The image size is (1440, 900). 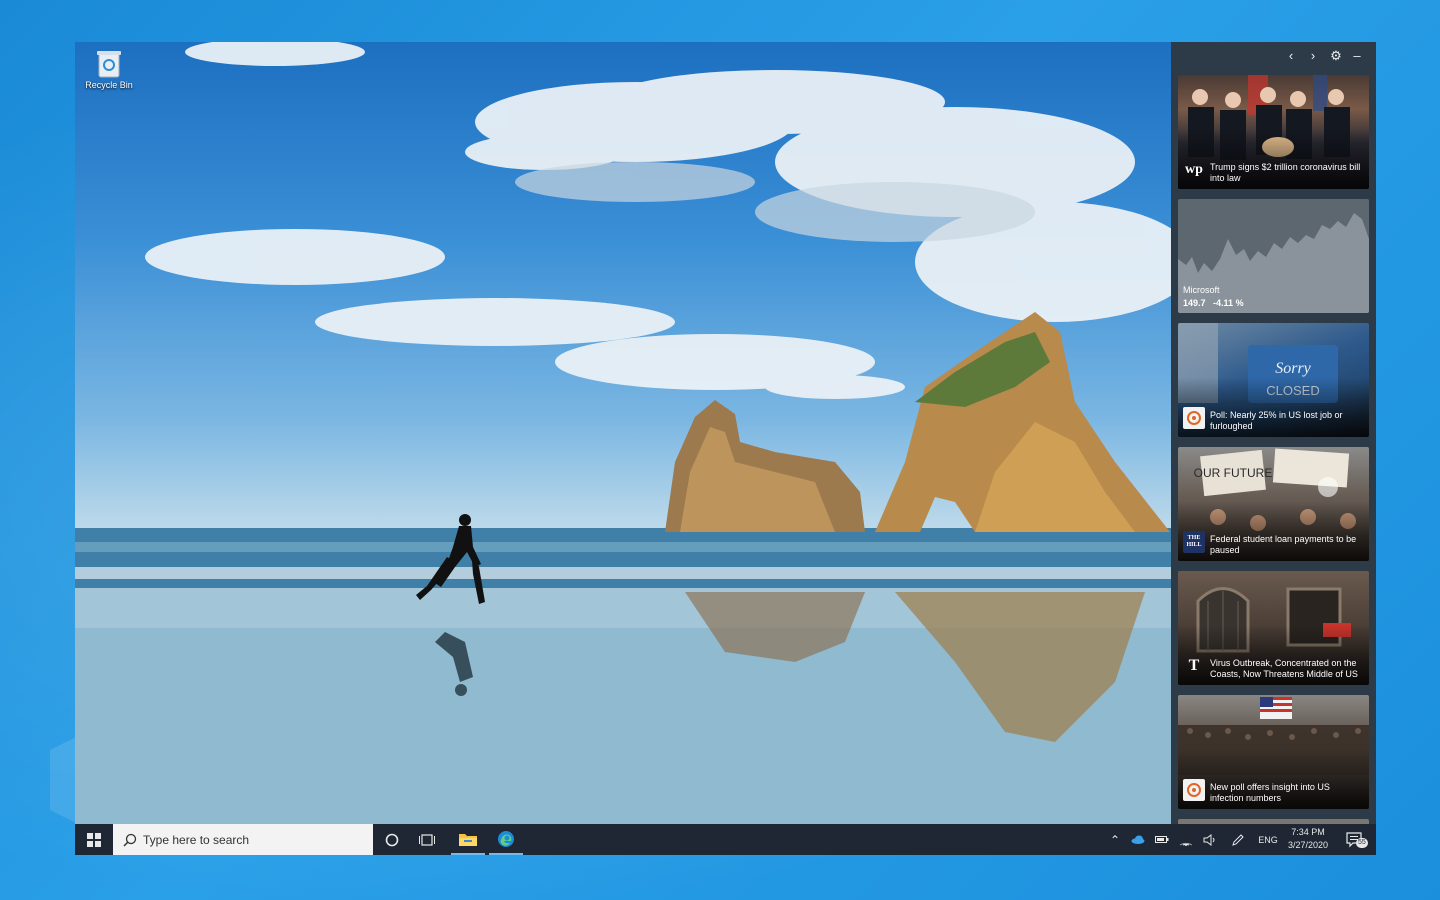 What do you see at coordinates (109, 63) in the screenshot?
I see `recycle-bin-icon` at bounding box center [109, 63].